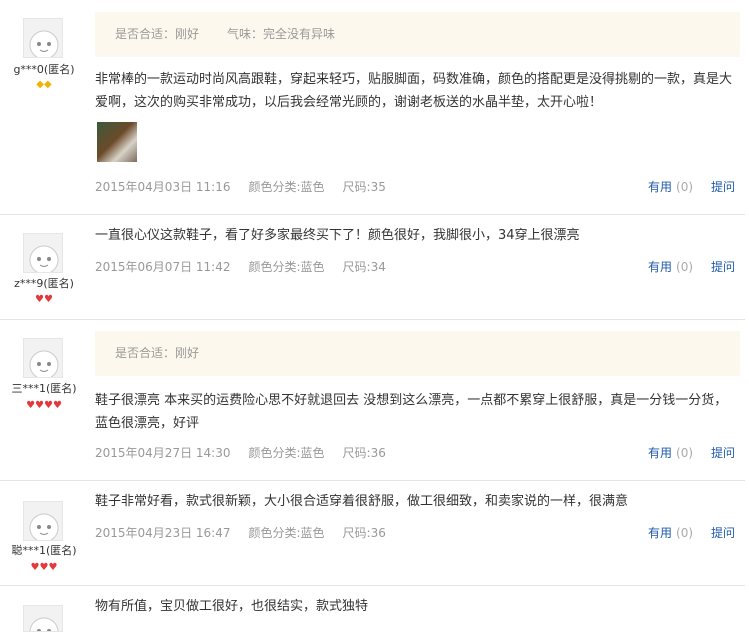 The width and height of the screenshot is (749, 632). What do you see at coordinates (44, 550) in the screenshot?
I see `username: 聪***1(匿名)` at bounding box center [44, 550].